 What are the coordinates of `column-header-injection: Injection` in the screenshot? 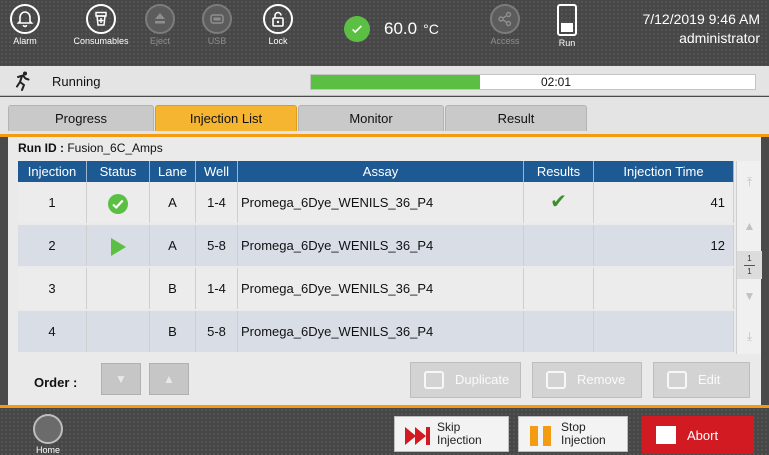 It's located at (52, 171).